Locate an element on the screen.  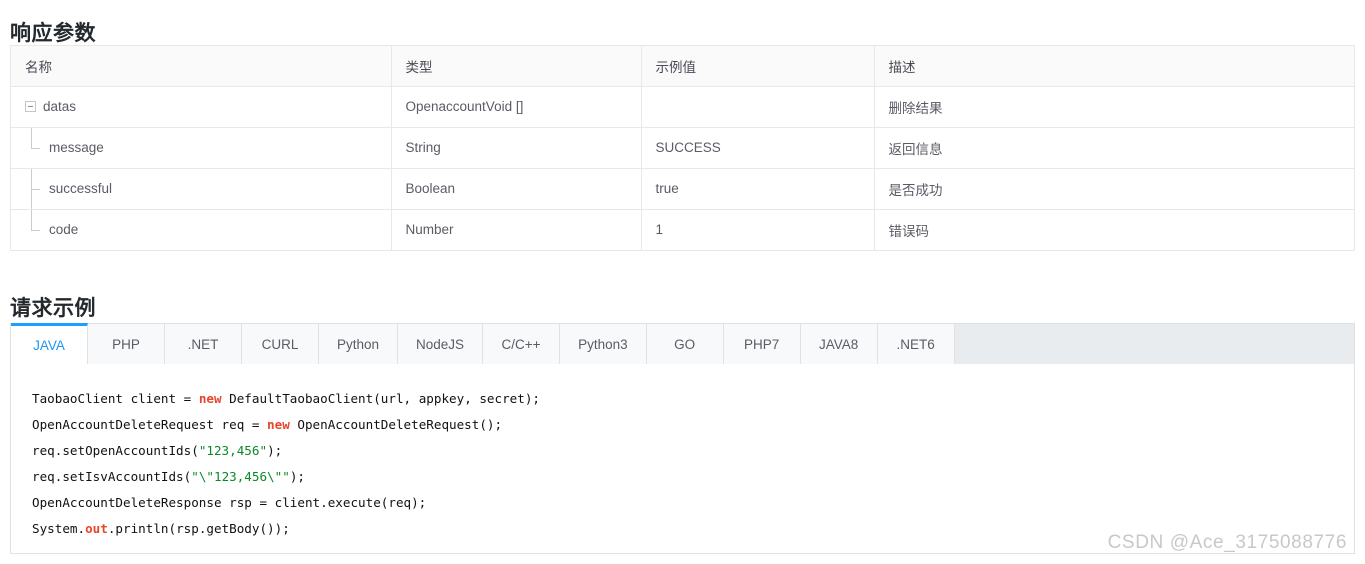
tab-python3: Python3 is located at coordinates (603, 344).